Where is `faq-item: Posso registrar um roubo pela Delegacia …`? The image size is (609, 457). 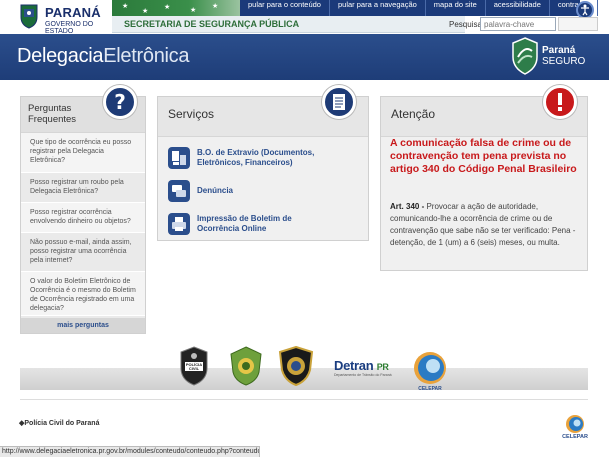
faq-item: Posso registrar um roubo pela Delegacia … is located at coordinates (83, 188).